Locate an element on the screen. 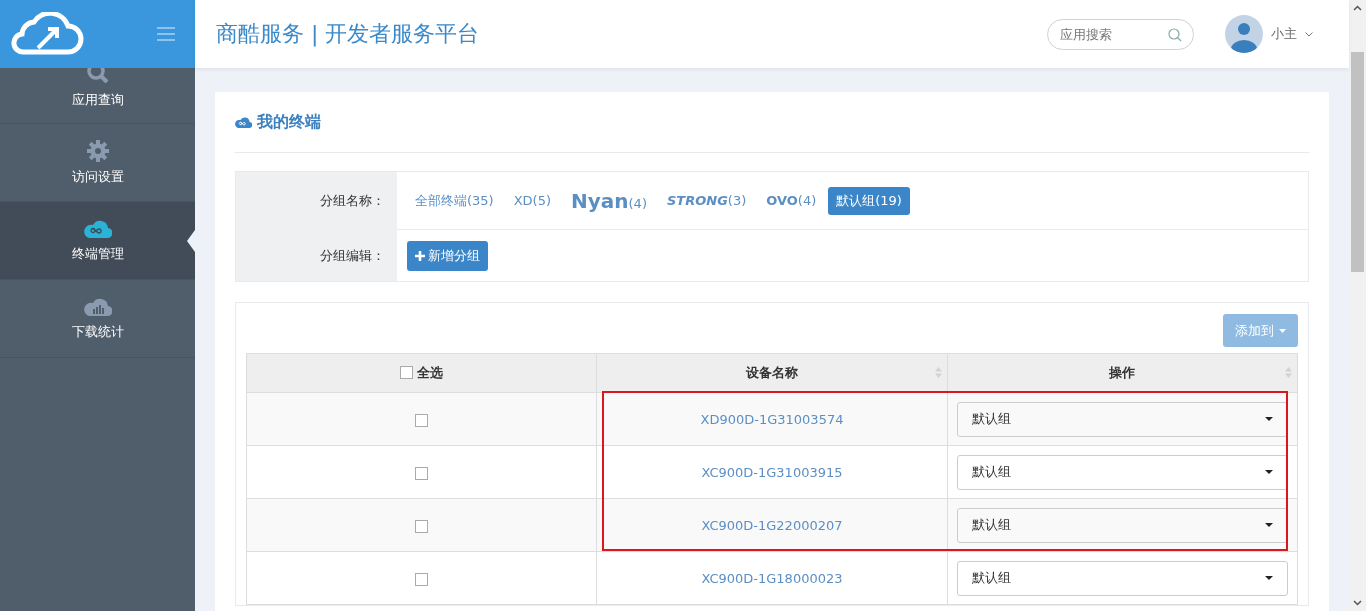 This screenshot has height=611, width=1366. cloud-chart-icon is located at coordinates (97, 306).